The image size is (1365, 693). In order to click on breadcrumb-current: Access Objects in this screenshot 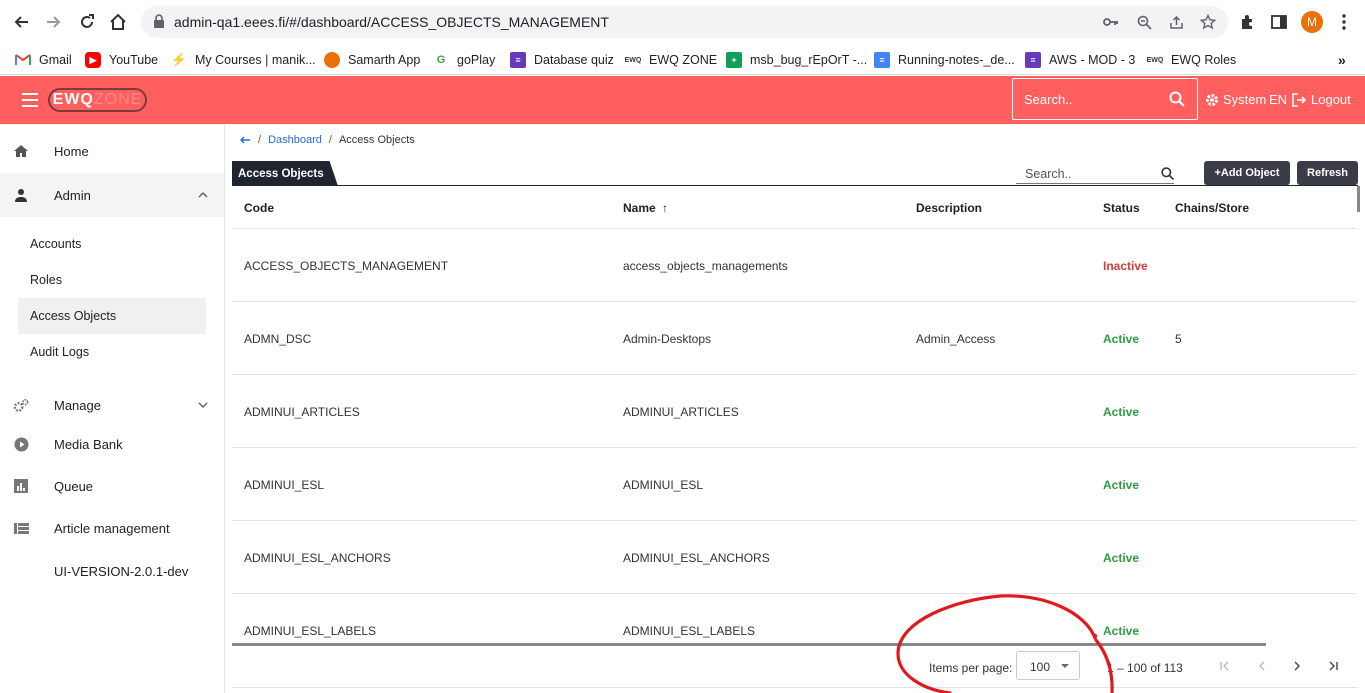, I will do `click(376, 140)`.